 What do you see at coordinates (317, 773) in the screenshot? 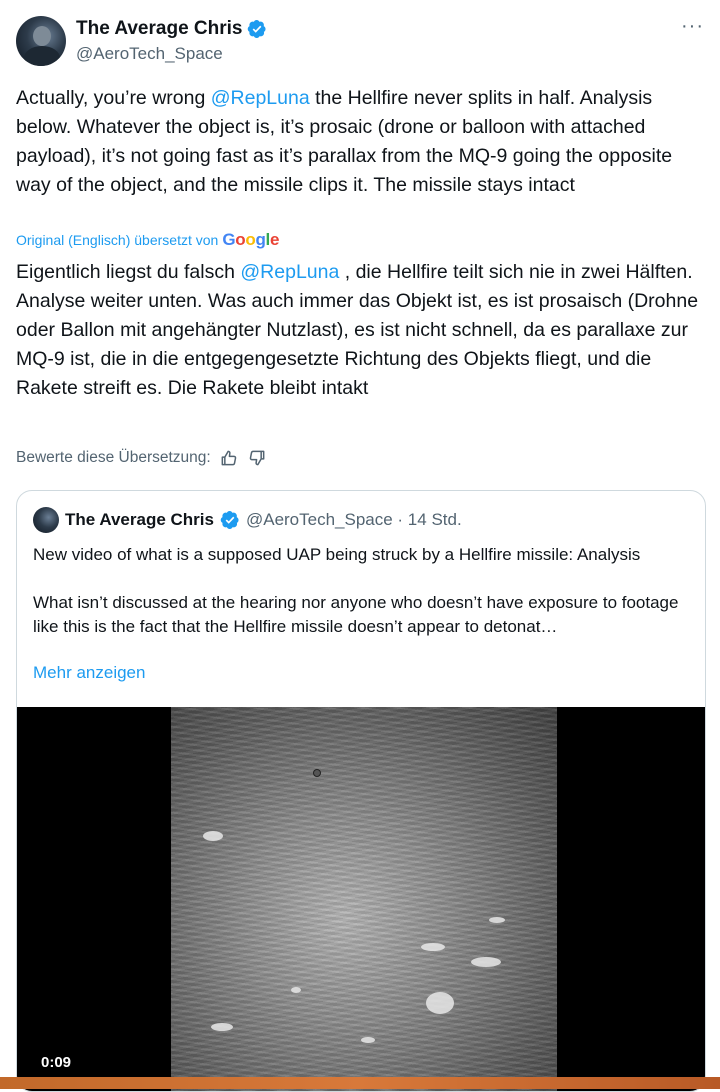
I see `object-marker` at bounding box center [317, 773].